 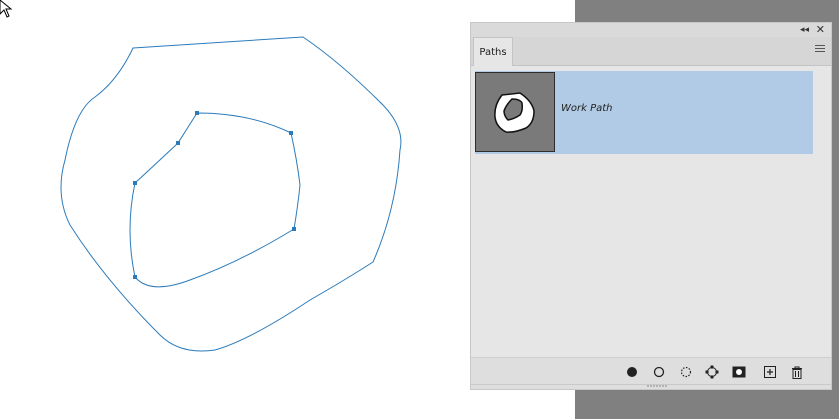 I want to click on path-thumbnail-icon, so click(x=514, y=112).